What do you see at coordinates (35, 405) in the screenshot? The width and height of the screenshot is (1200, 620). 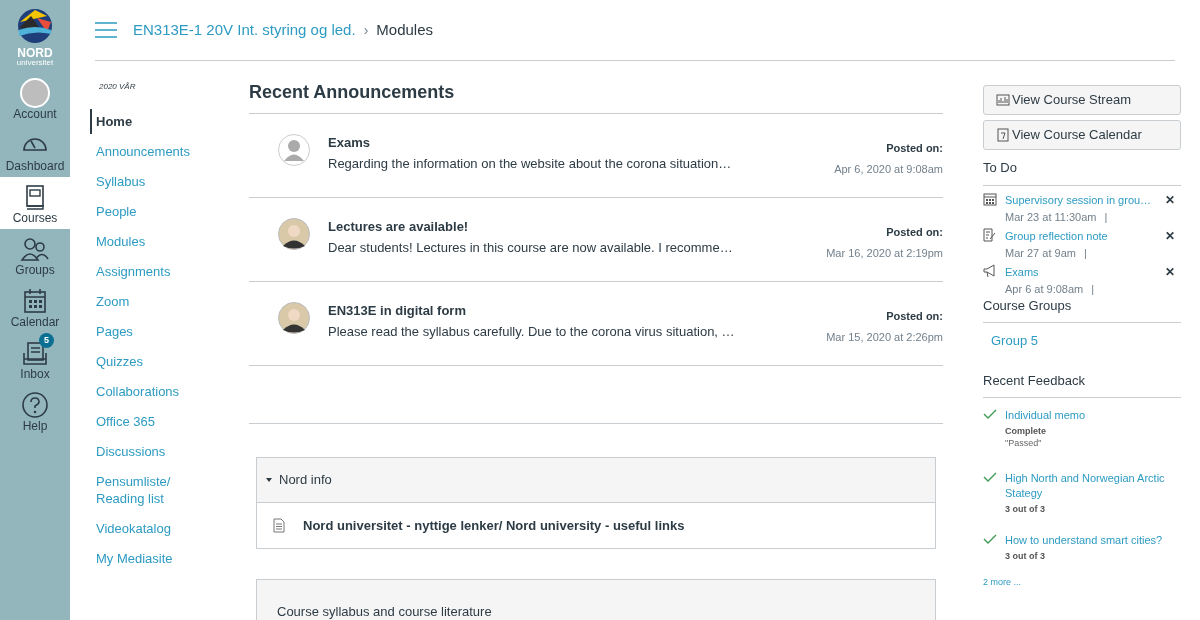 I see `help-icon` at bounding box center [35, 405].